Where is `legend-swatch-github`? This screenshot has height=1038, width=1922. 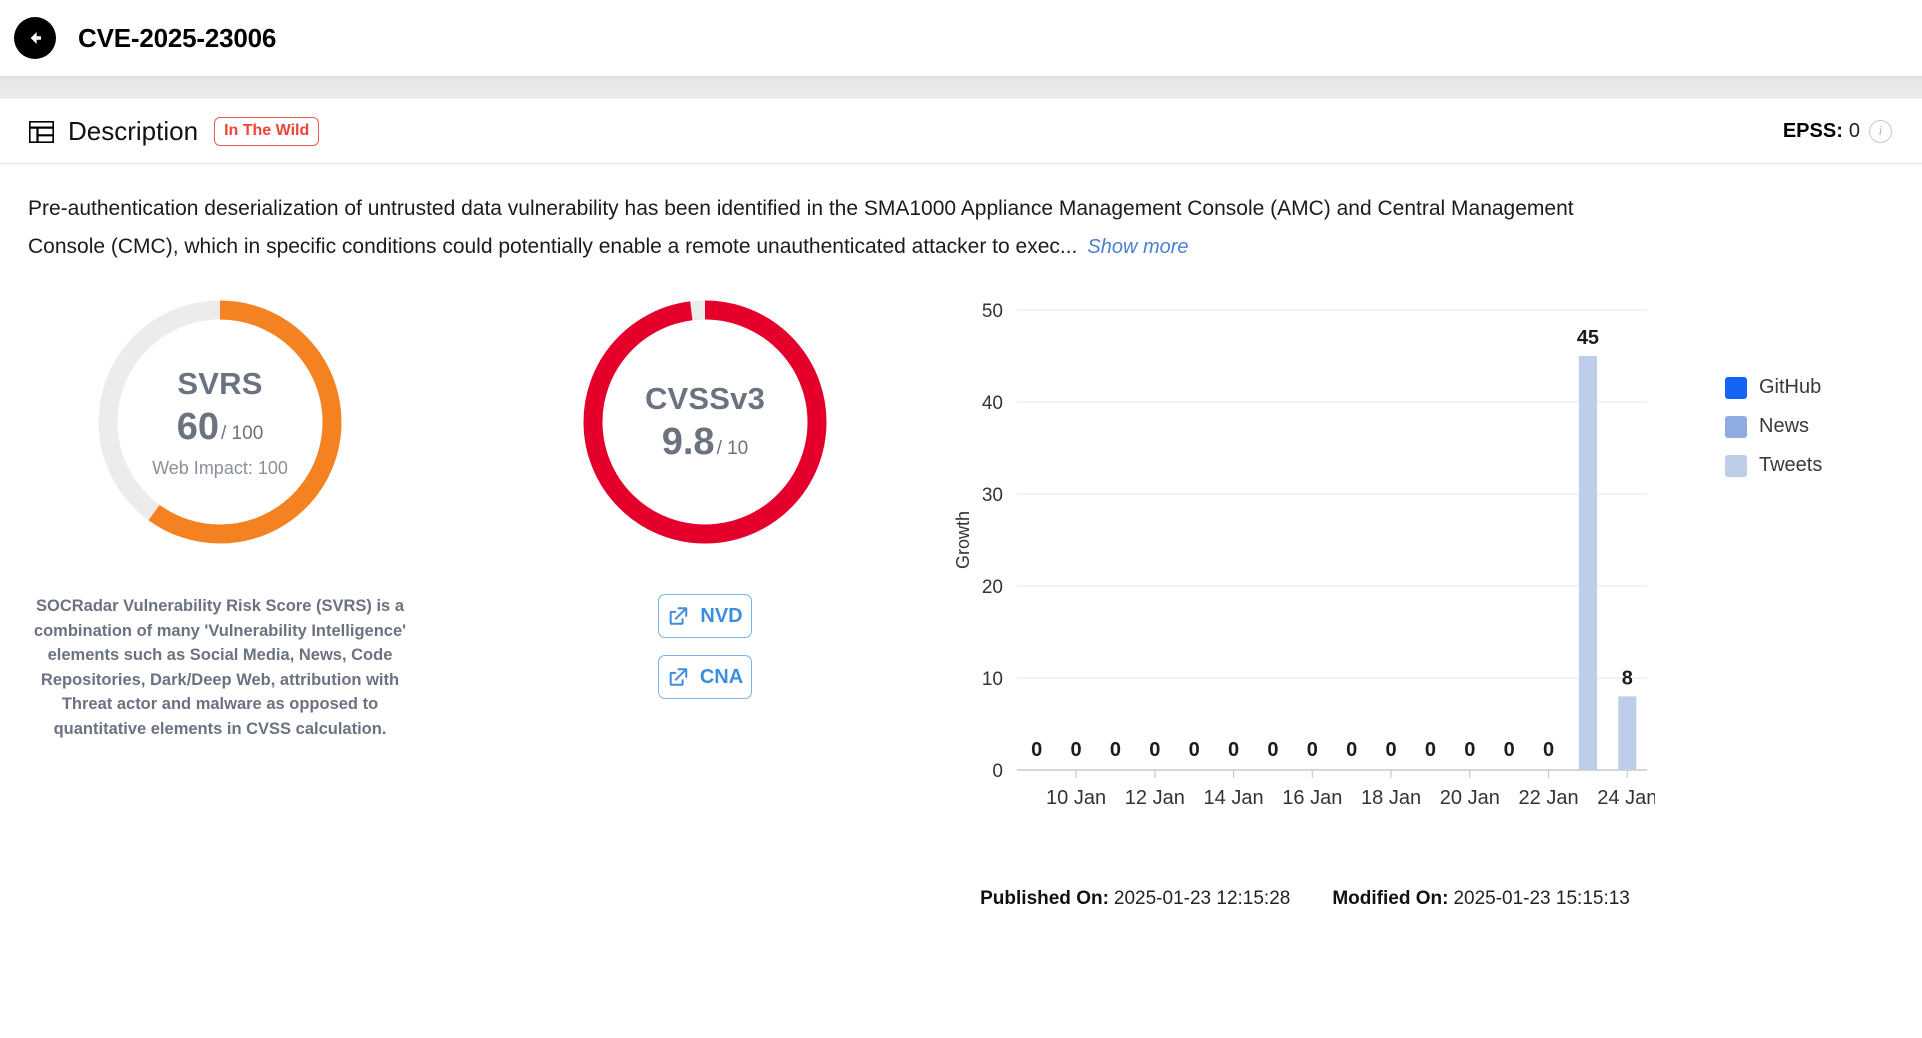 legend-swatch-github is located at coordinates (1736, 387).